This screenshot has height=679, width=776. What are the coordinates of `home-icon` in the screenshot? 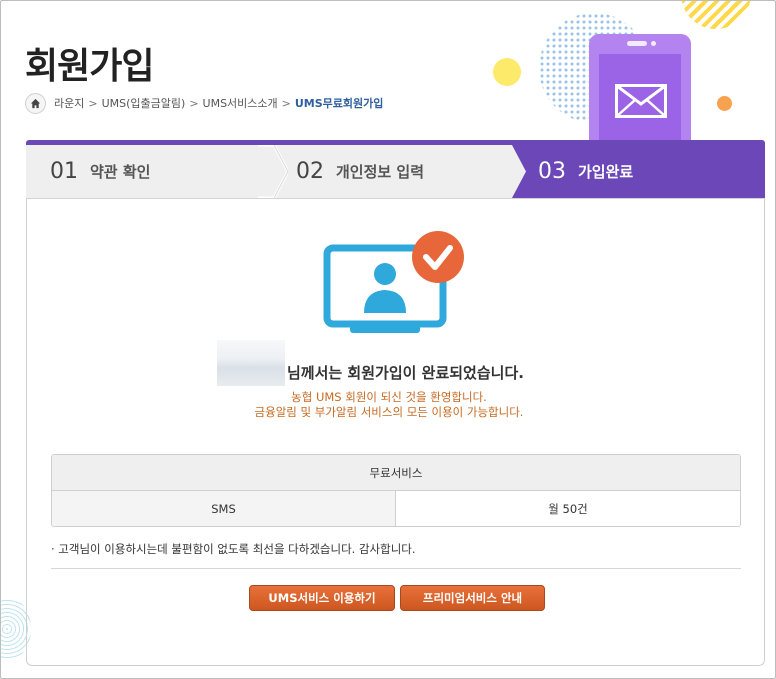 It's located at (35, 103).